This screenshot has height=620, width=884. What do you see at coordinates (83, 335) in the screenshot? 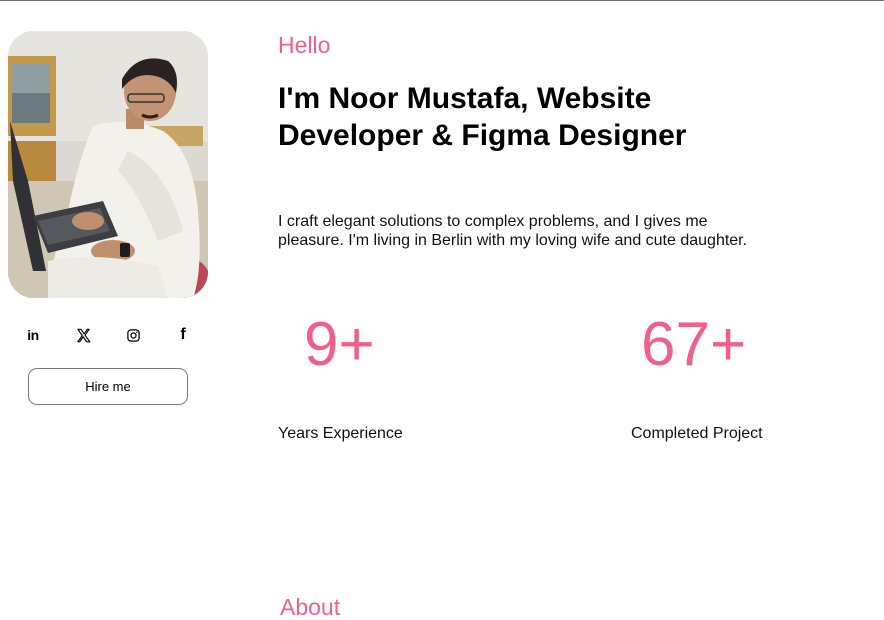
I see `x-icon` at bounding box center [83, 335].